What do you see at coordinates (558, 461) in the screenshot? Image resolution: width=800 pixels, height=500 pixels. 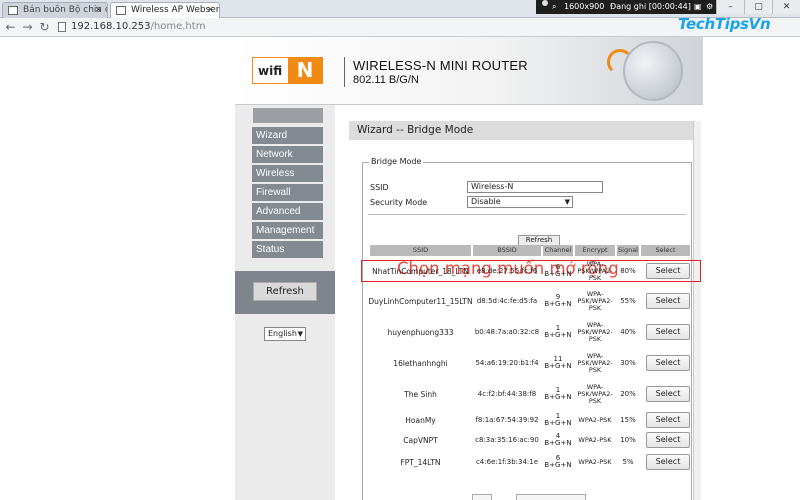 I see `row-channel: 6 B+G+N` at bounding box center [558, 461].